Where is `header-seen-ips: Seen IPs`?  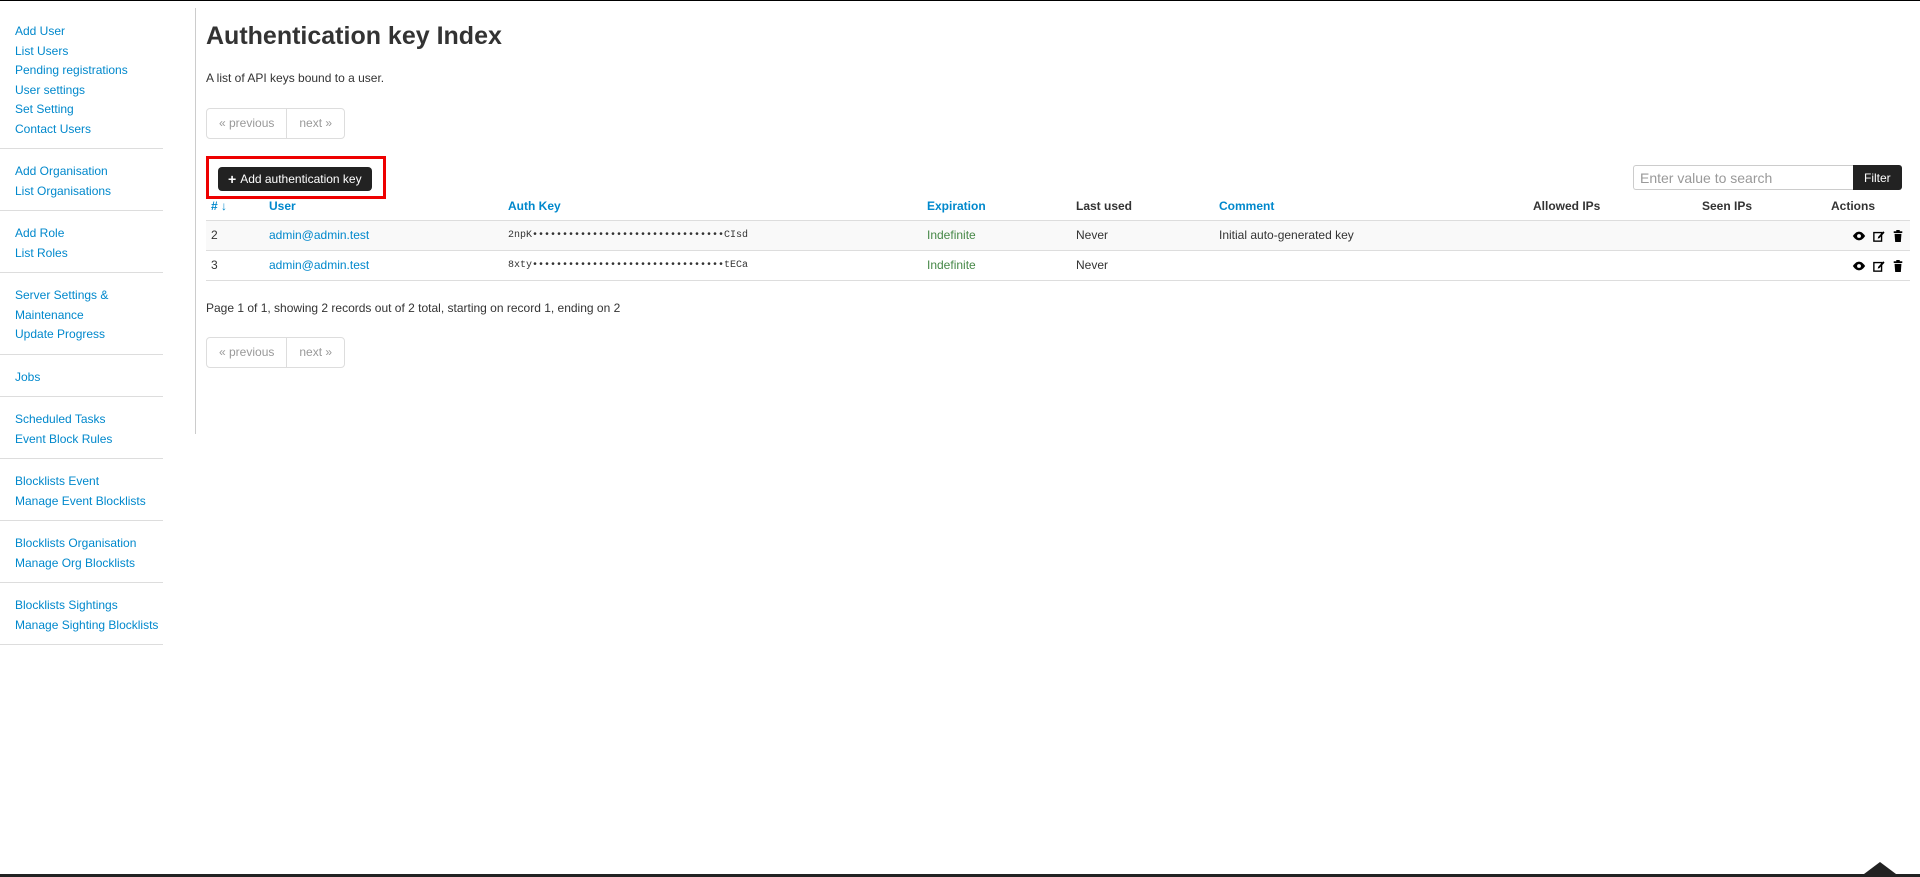 header-seen-ips: Seen IPs is located at coordinates (1761, 207).